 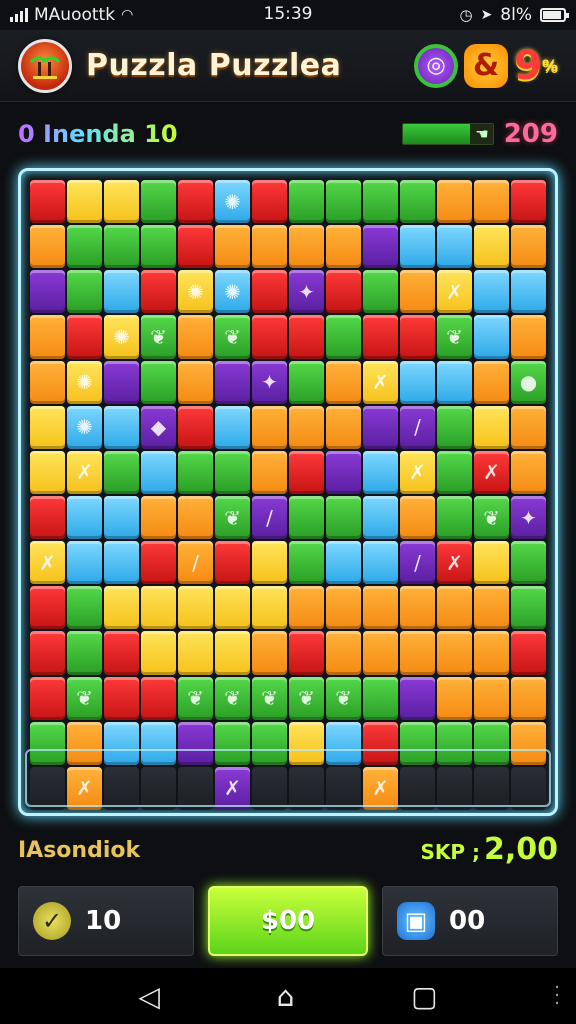 What do you see at coordinates (158, 427) in the screenshot?
I see `tile-purple: ◆` at bounding box center [158, 427].